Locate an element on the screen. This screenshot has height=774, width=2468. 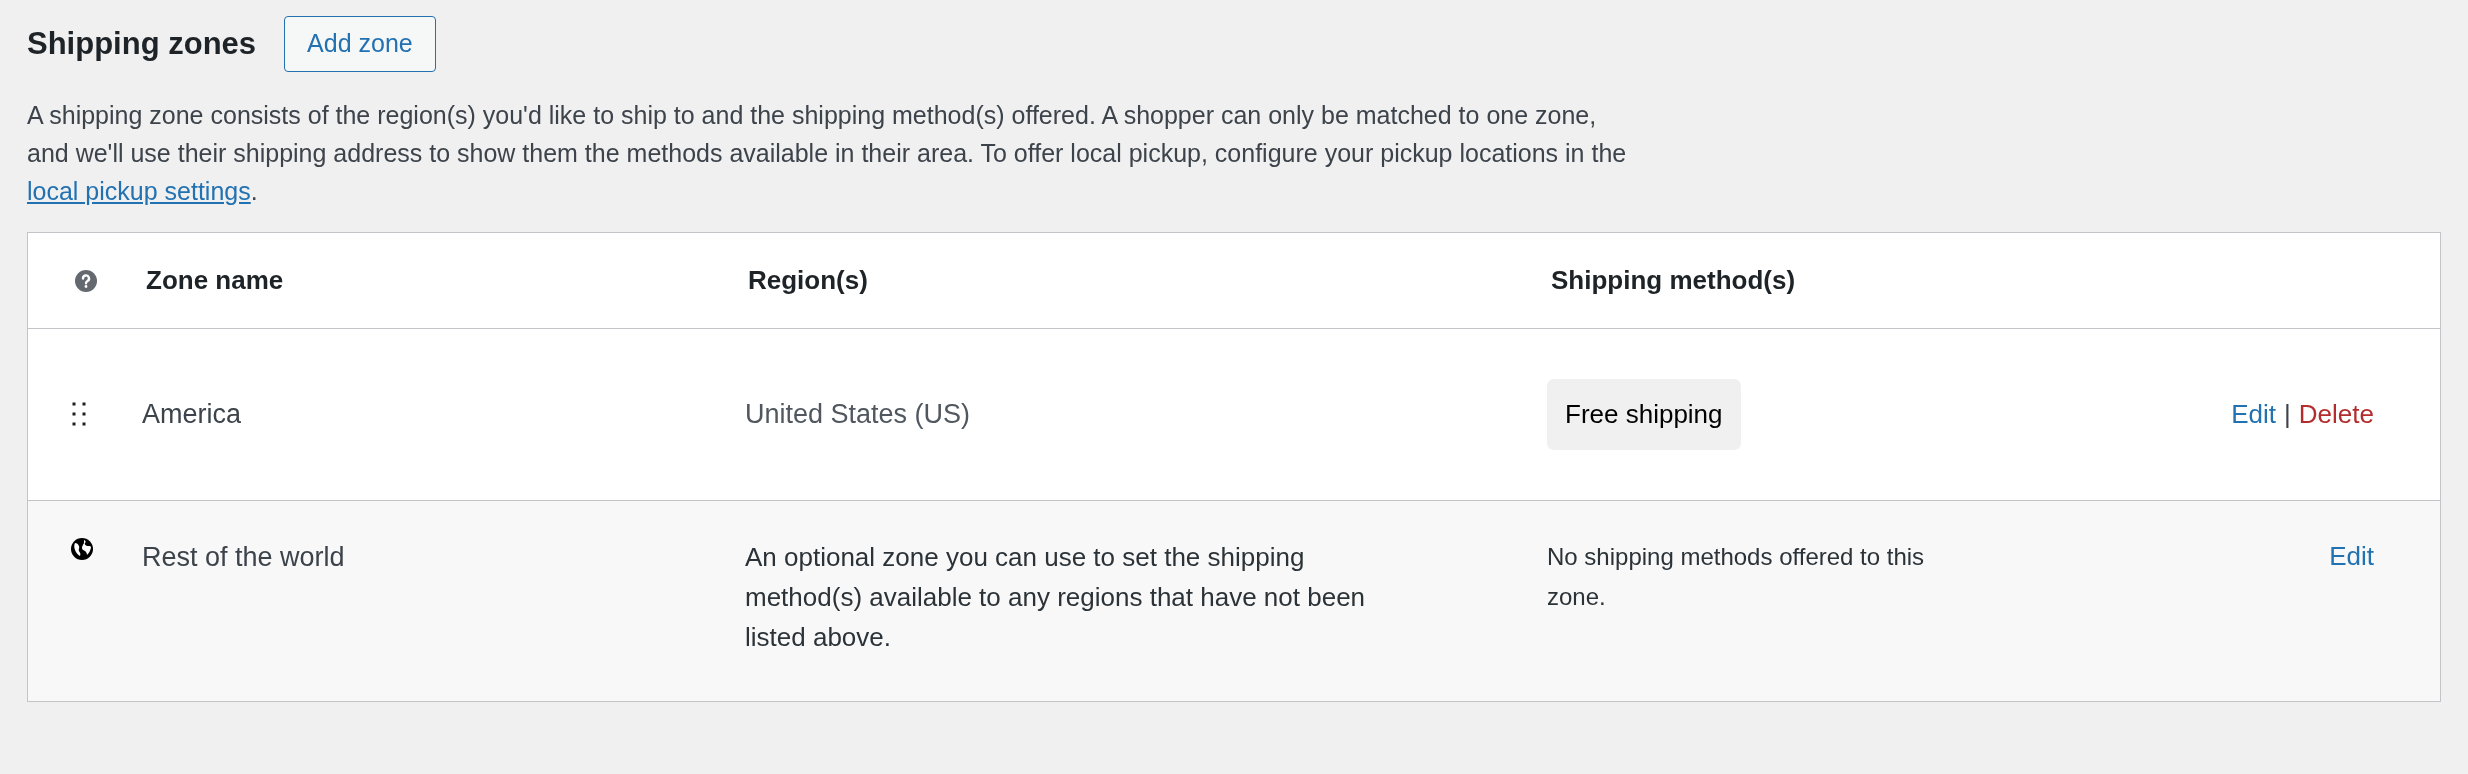
column-header: Region(s) is located at coordinates (808, 280).